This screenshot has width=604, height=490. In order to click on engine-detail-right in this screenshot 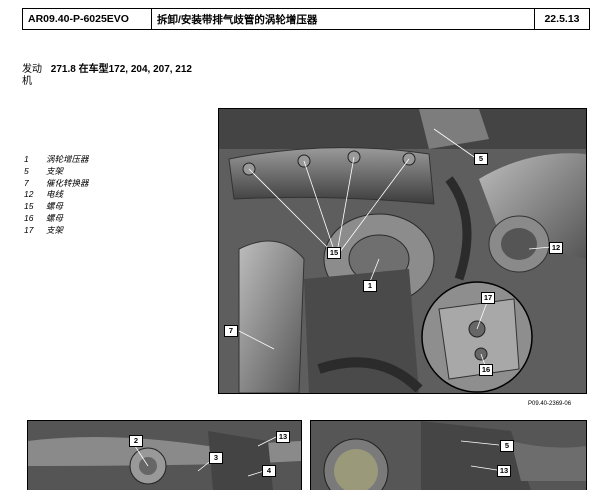, I will do `click(448, 455)`.